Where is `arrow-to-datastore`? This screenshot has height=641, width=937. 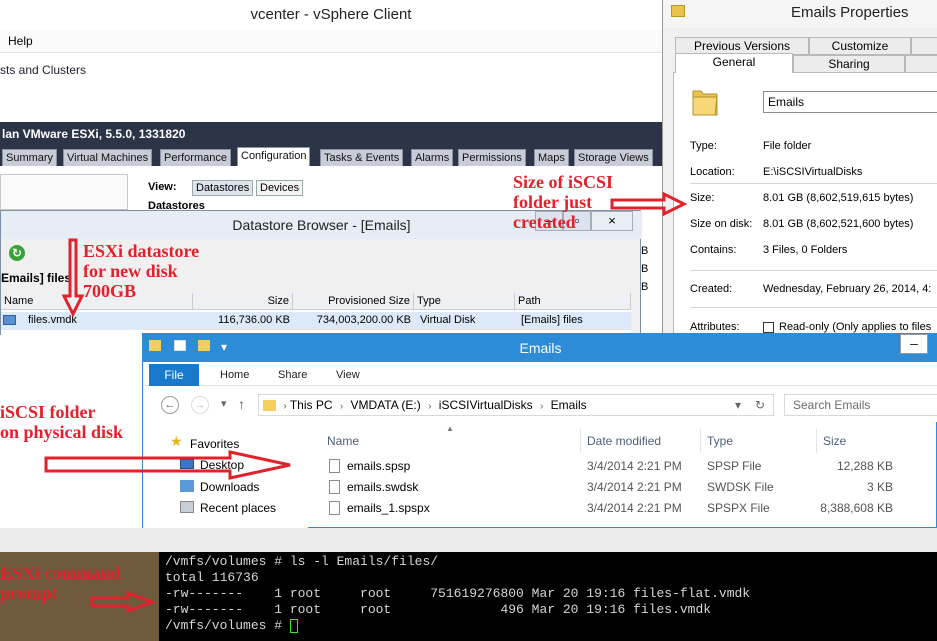 arrow-to-datastore is located at coordinates (73, 278).